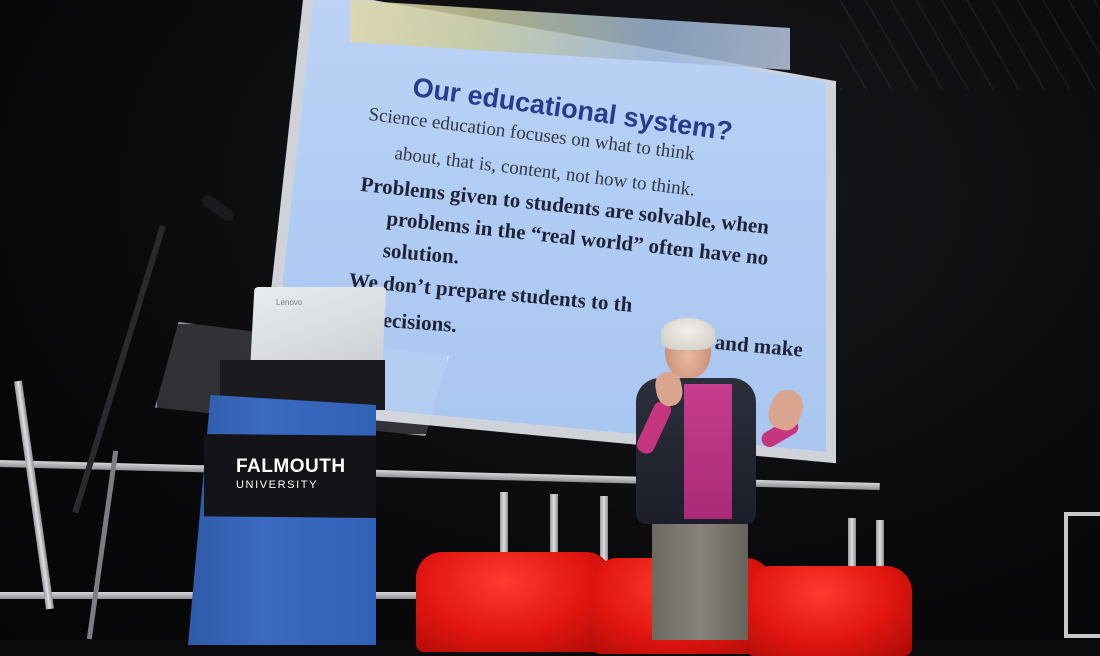 This screenshot has width=1100, height=656. Describe the element at coordinates (291, 466) in the screenshot. I see `university-name: FALMOUTH` at that location.